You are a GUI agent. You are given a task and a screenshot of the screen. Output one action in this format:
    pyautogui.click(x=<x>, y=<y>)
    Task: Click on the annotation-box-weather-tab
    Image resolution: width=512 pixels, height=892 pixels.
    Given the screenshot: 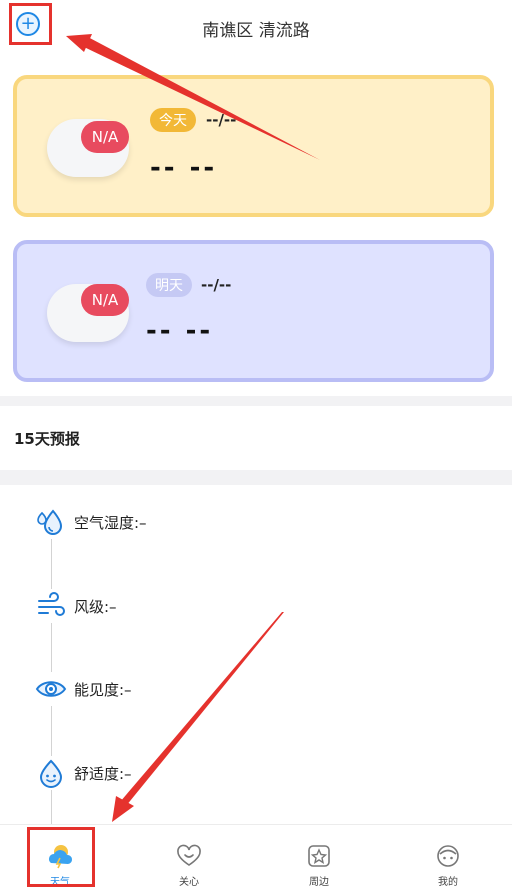 What is the action you would take?
    pyautogui.click(x=61, y=857)
    